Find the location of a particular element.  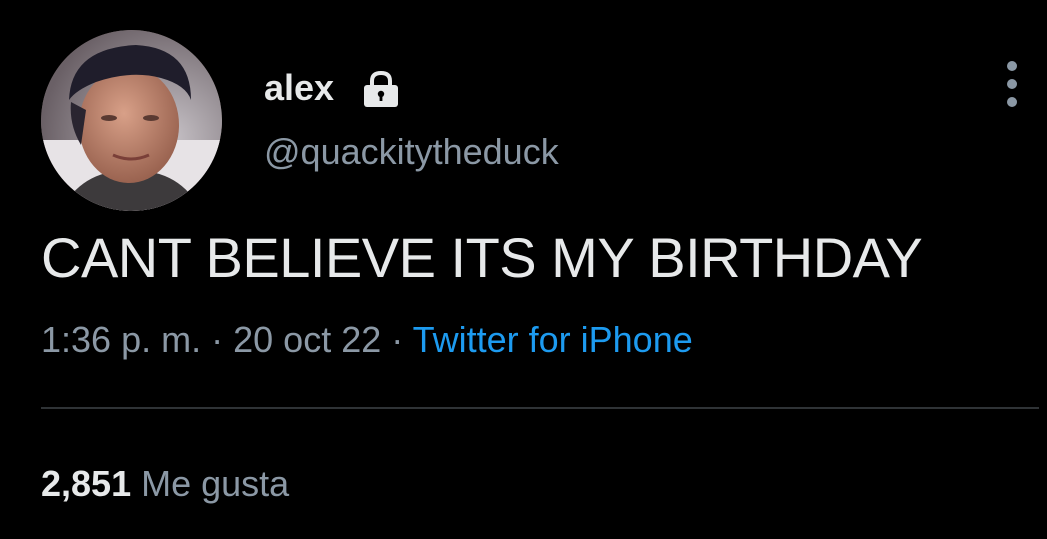

tweet-source-link: Twitter for iPhone is located at coordinates (553, 339).